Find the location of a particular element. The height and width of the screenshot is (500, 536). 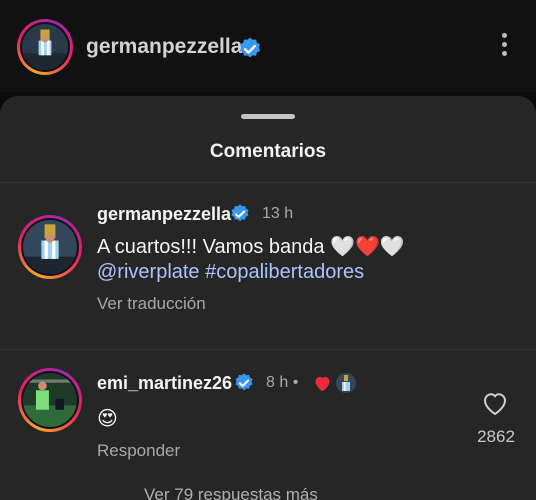

hearts-emoji: 🤍❤️🤍 is located at coordinates (367, 246).